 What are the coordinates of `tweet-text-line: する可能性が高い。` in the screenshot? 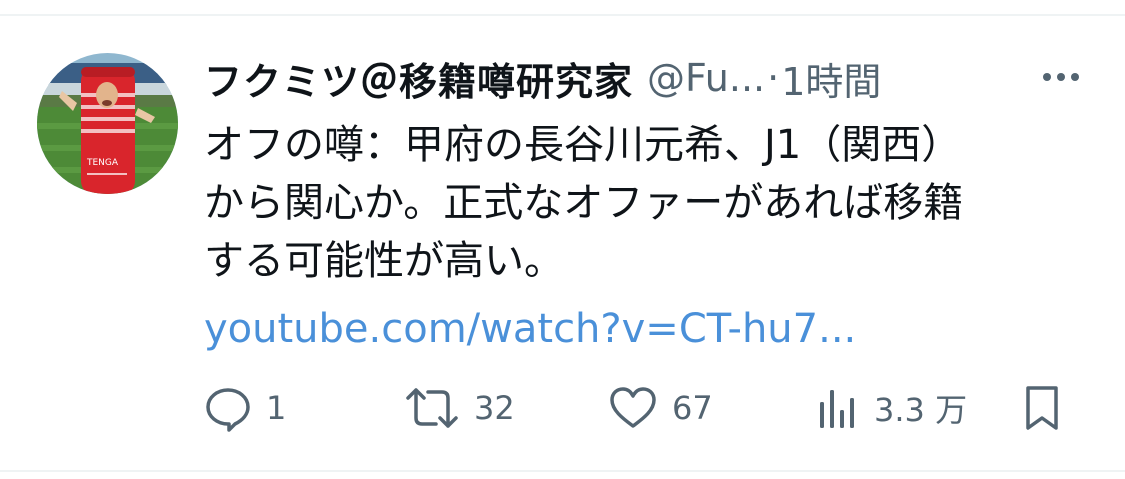 It's located at (384, 261).